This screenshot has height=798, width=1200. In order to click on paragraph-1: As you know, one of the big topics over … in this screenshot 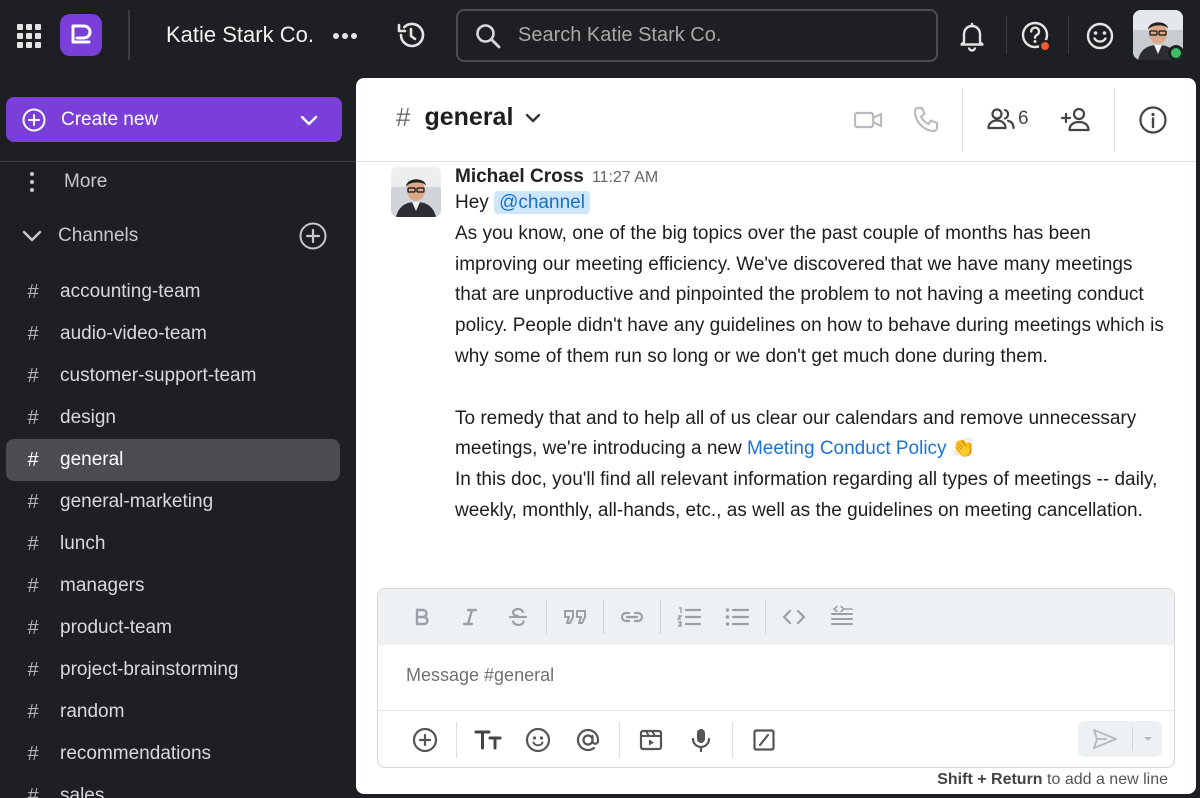, I will do `click(809, 294)`.